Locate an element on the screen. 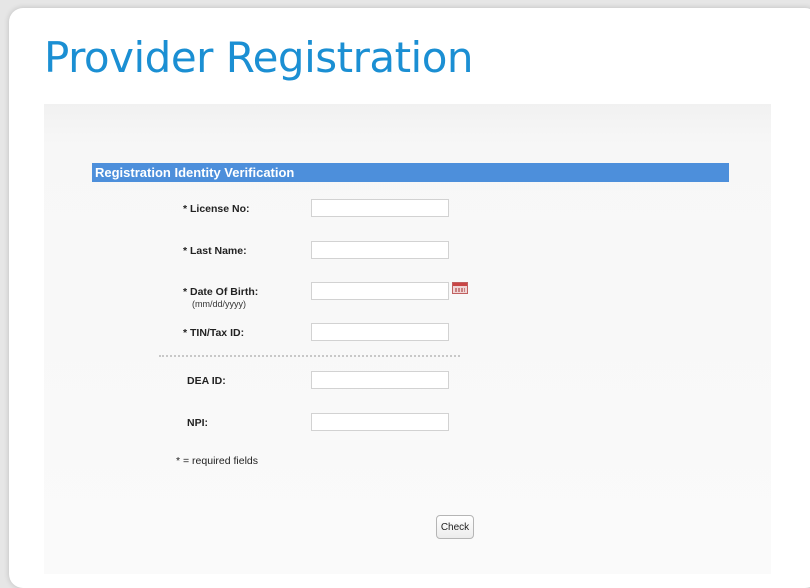 The height and width of the screenshot is (588, 810). date-of-birth-input is located at coordinates (380, 291).